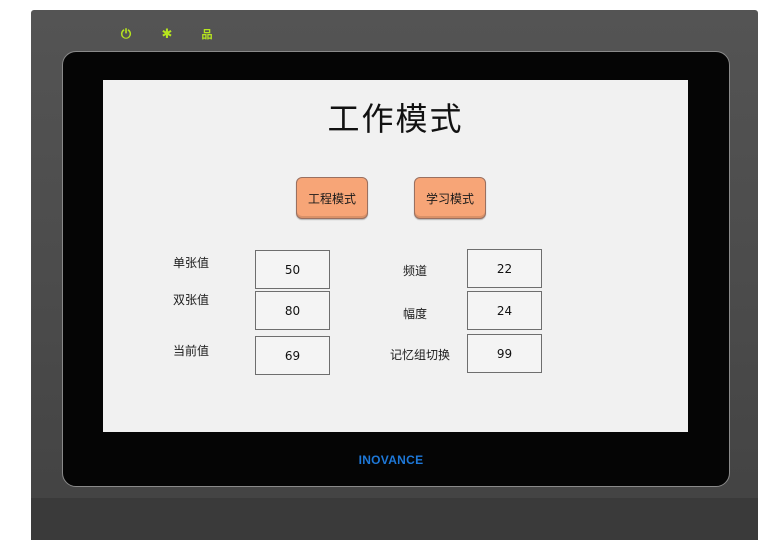 The image size is (782, 550). Describe the element at coordinates (167, 34) in the screenshot. I see `run-status-icon: ✱` at that location.